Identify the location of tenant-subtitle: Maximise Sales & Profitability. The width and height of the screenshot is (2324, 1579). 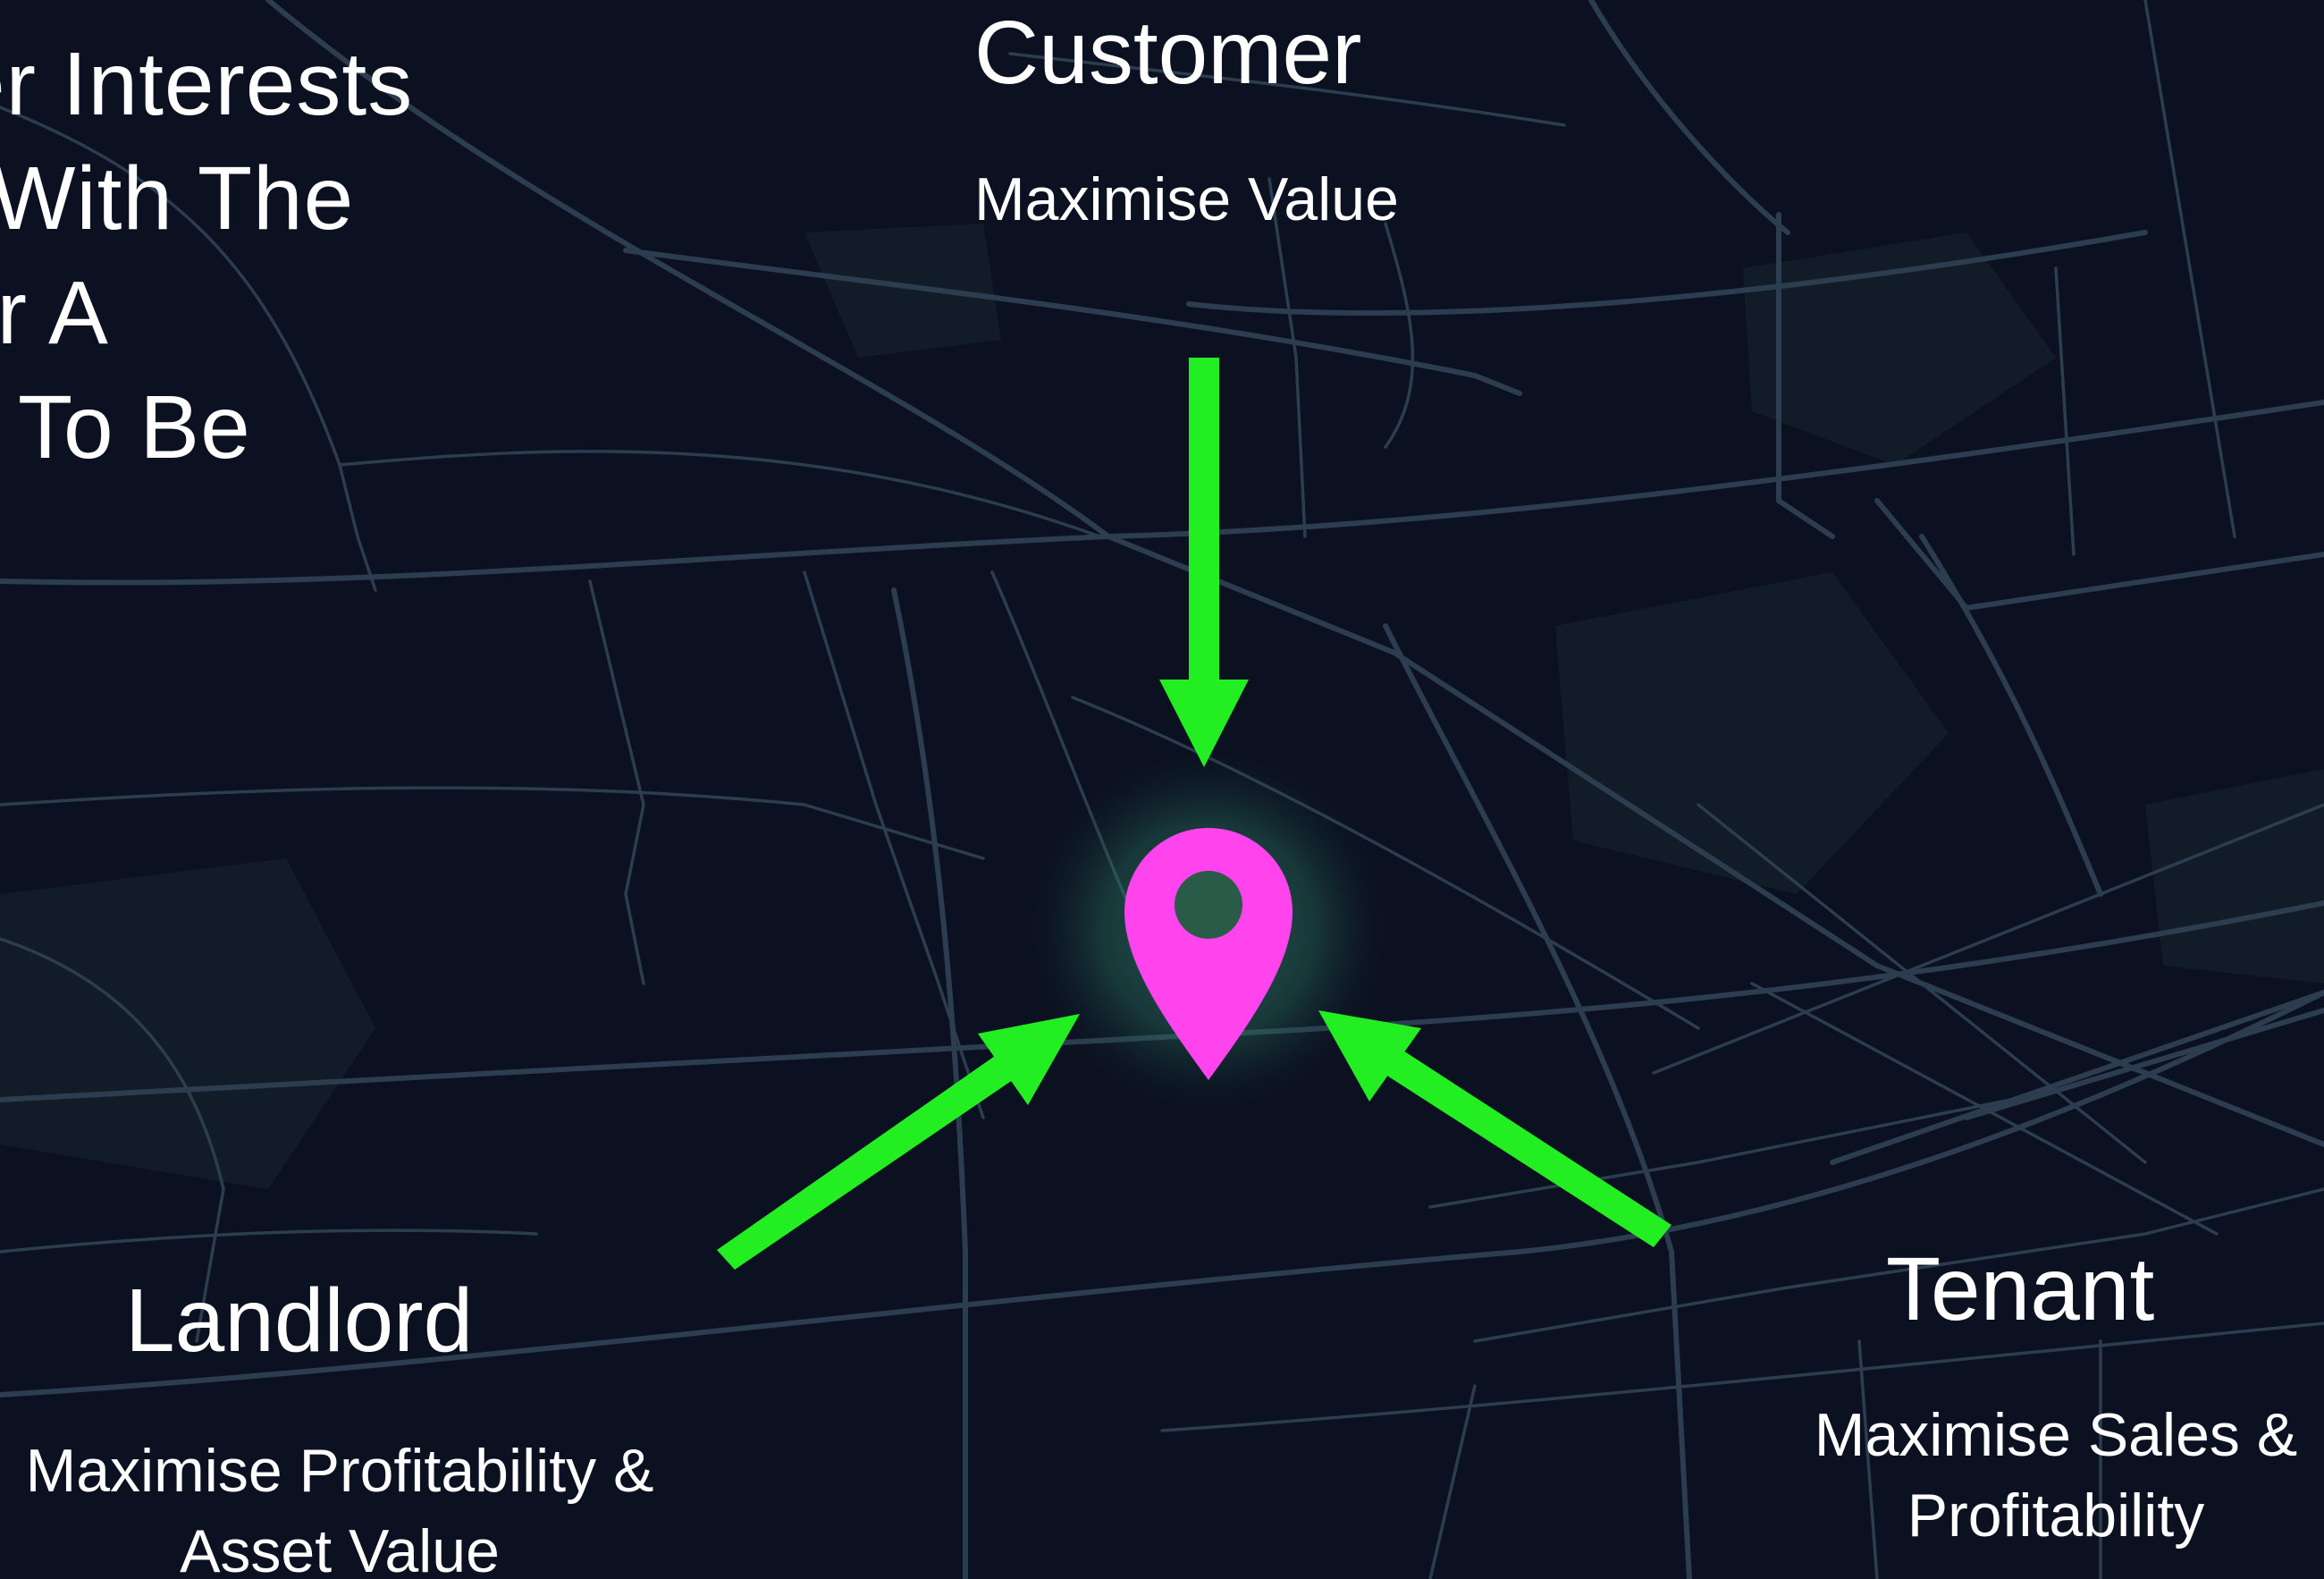
(2056, 1475).